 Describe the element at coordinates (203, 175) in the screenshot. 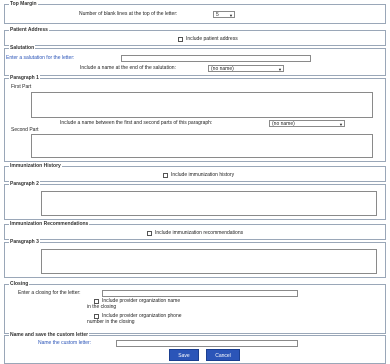

I see `include-immunization-history-label: Include immunization history` at that location.